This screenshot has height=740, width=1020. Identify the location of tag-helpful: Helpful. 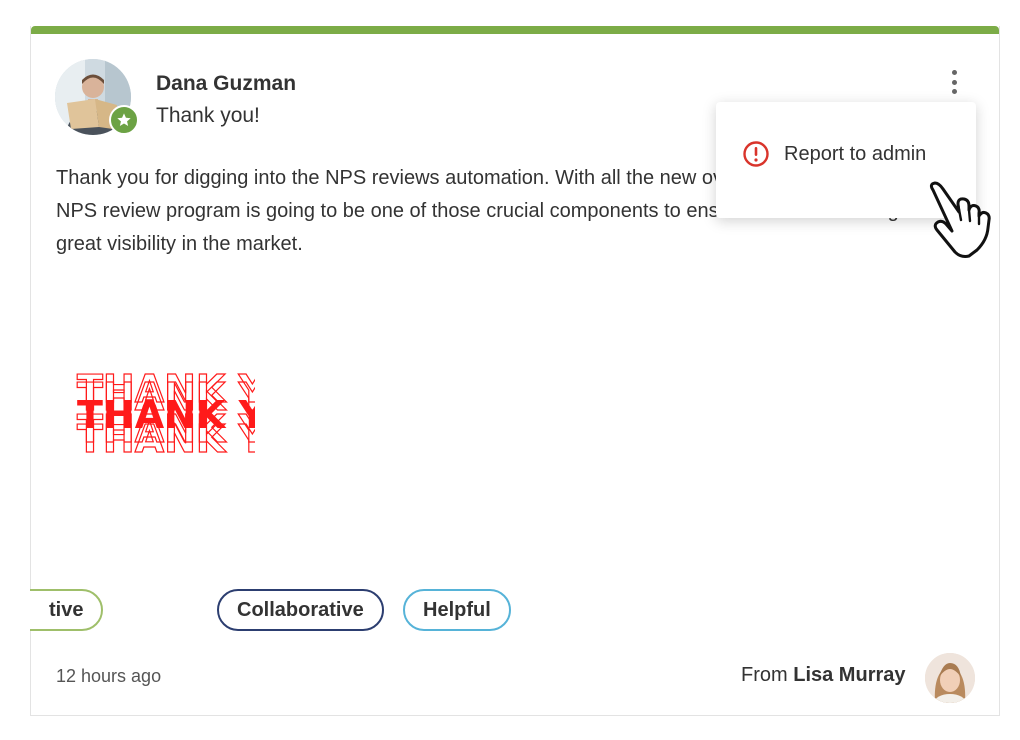
(457, 610).